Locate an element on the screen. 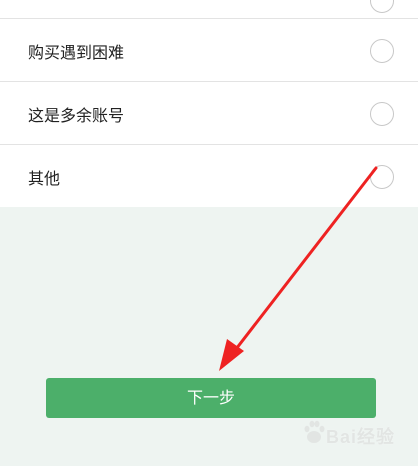 The image size is (418, 466). reason-option-row-partial is located at coordinates (209, 9).